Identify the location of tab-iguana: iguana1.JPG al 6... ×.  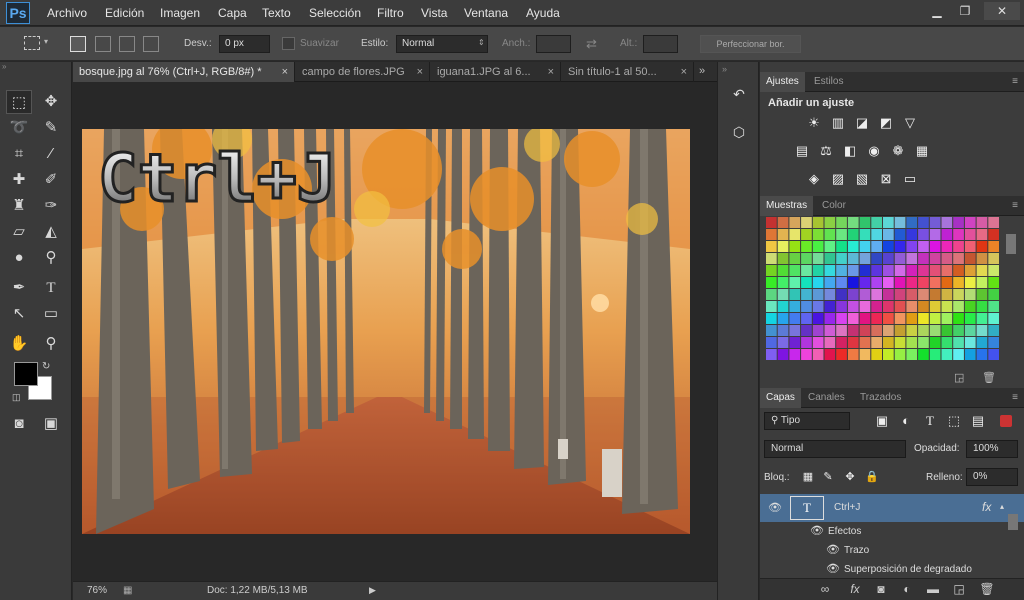
(496, 72).